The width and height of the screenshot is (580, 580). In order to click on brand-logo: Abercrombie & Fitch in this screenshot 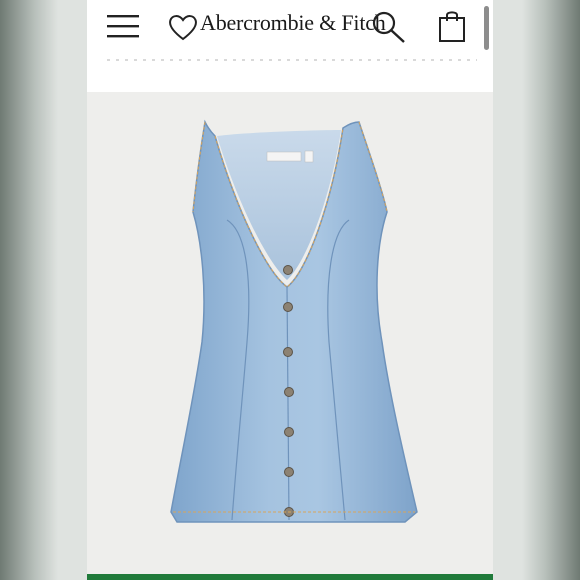, I will do `click(293, 23)`.